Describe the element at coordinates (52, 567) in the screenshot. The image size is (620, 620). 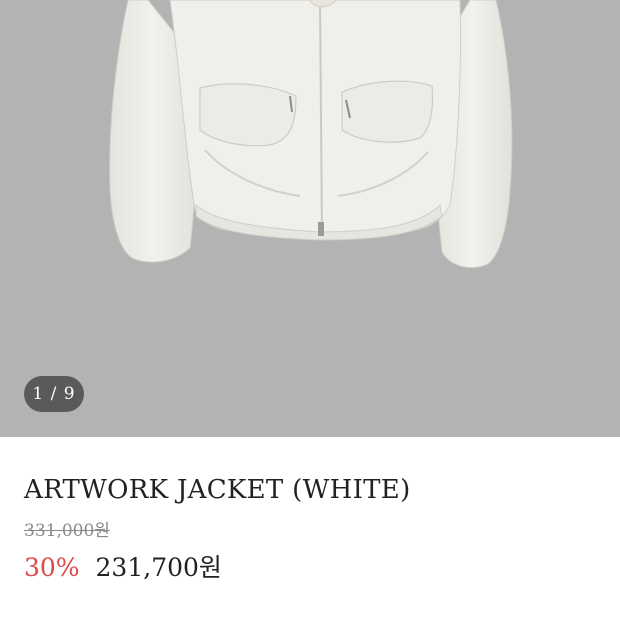
I see `discount-rate: 30%` at that location.